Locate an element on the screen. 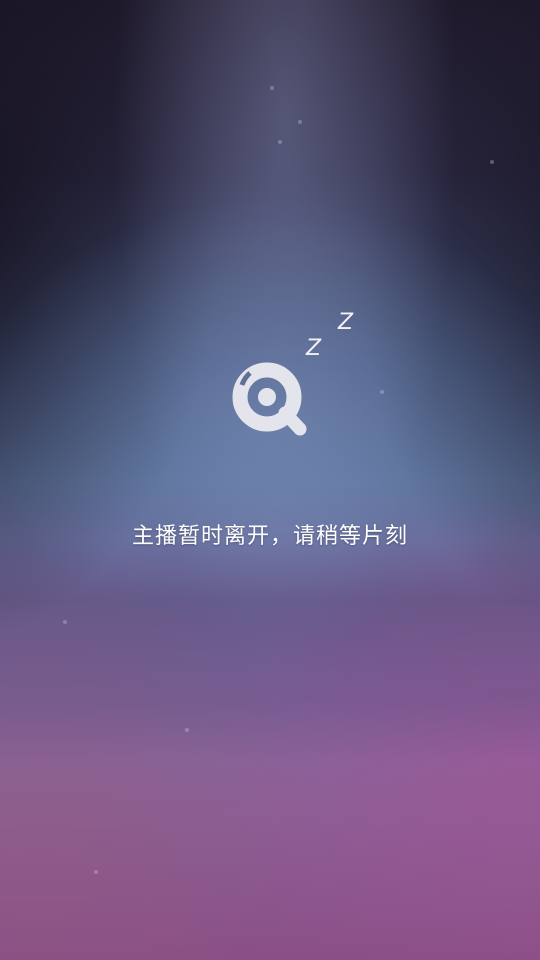 This screenshot has height=960, width=540. sleep-z-large: Z is located at coordinates (345, 322).